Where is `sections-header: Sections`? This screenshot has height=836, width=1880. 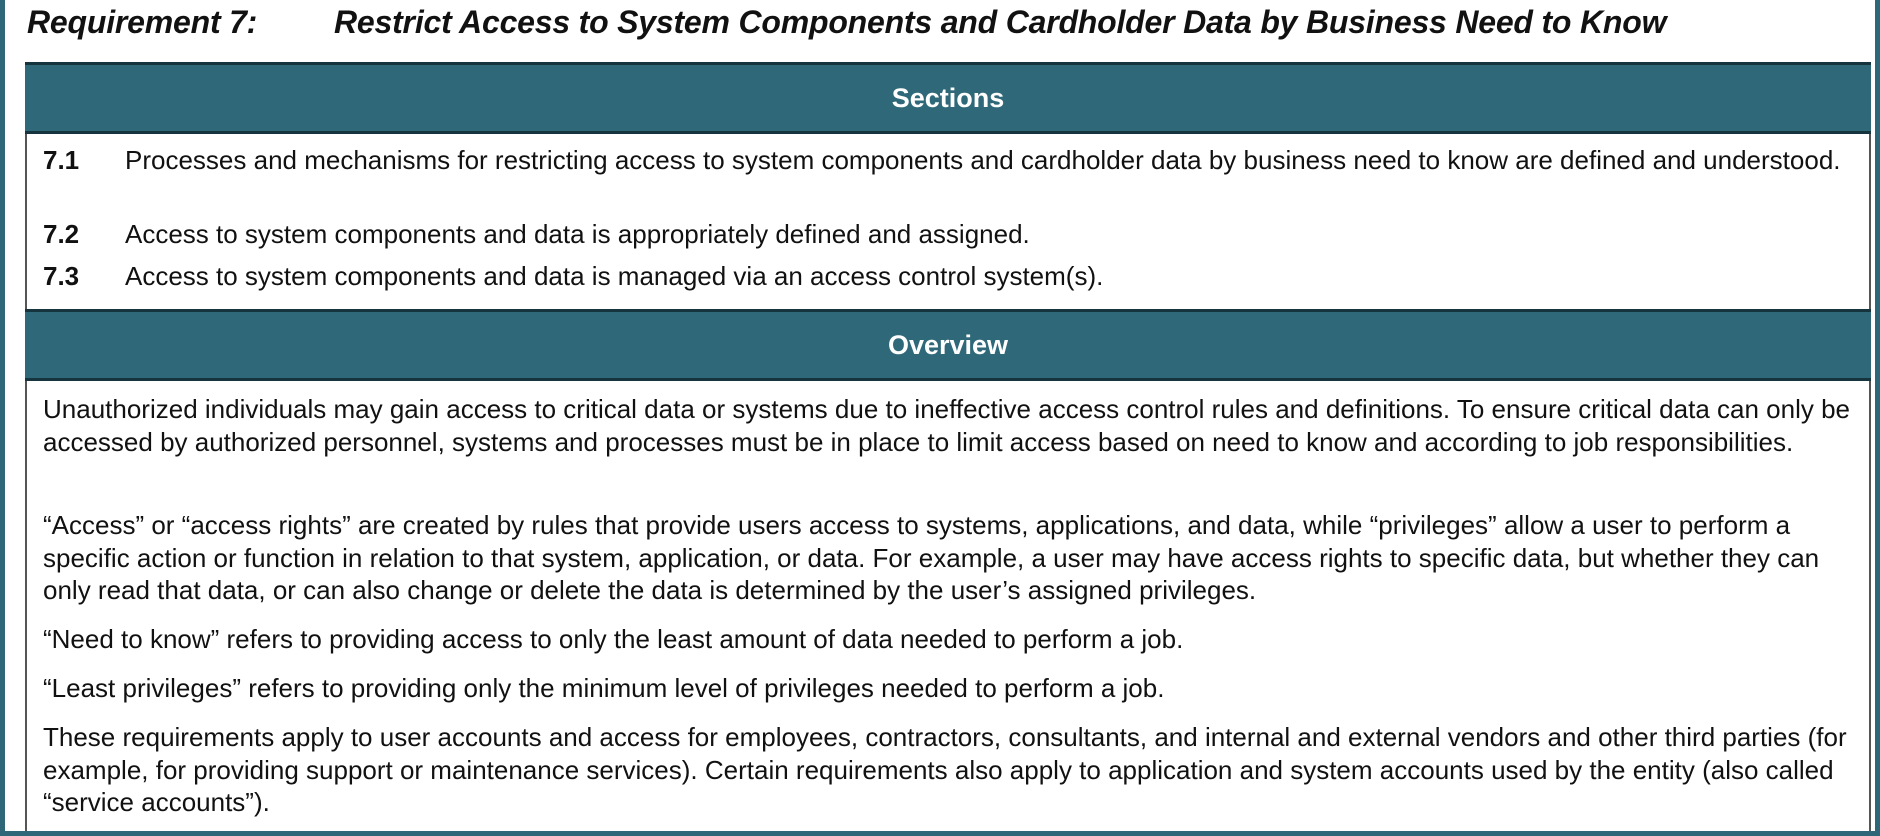 sections-header: Sections is located at coordinates (948, 98).